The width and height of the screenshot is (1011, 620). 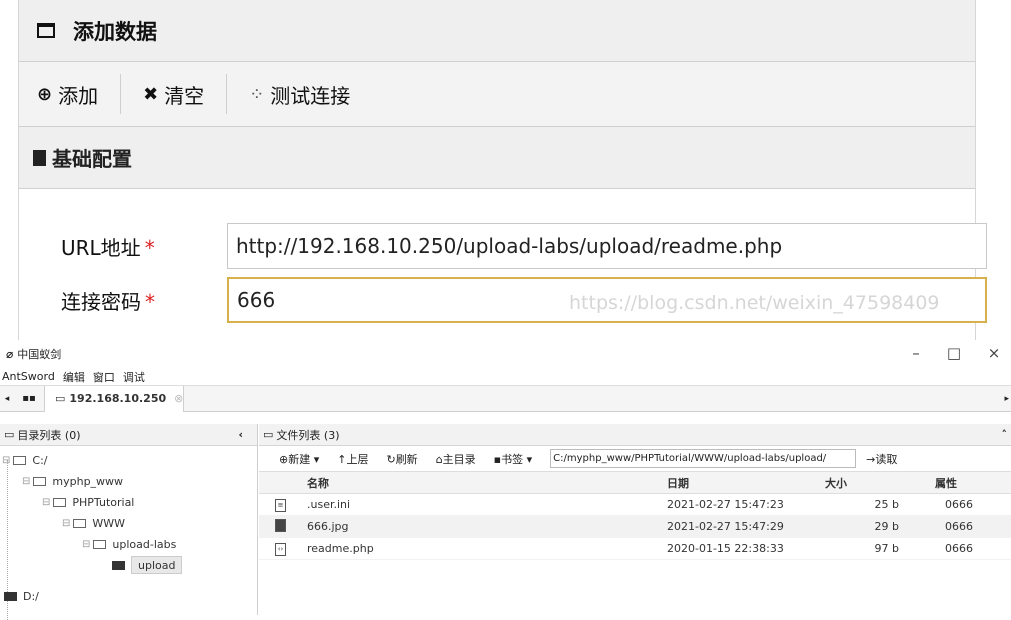 I want to click on bookmark-button-label: 书签, so click(x=512, y=459).